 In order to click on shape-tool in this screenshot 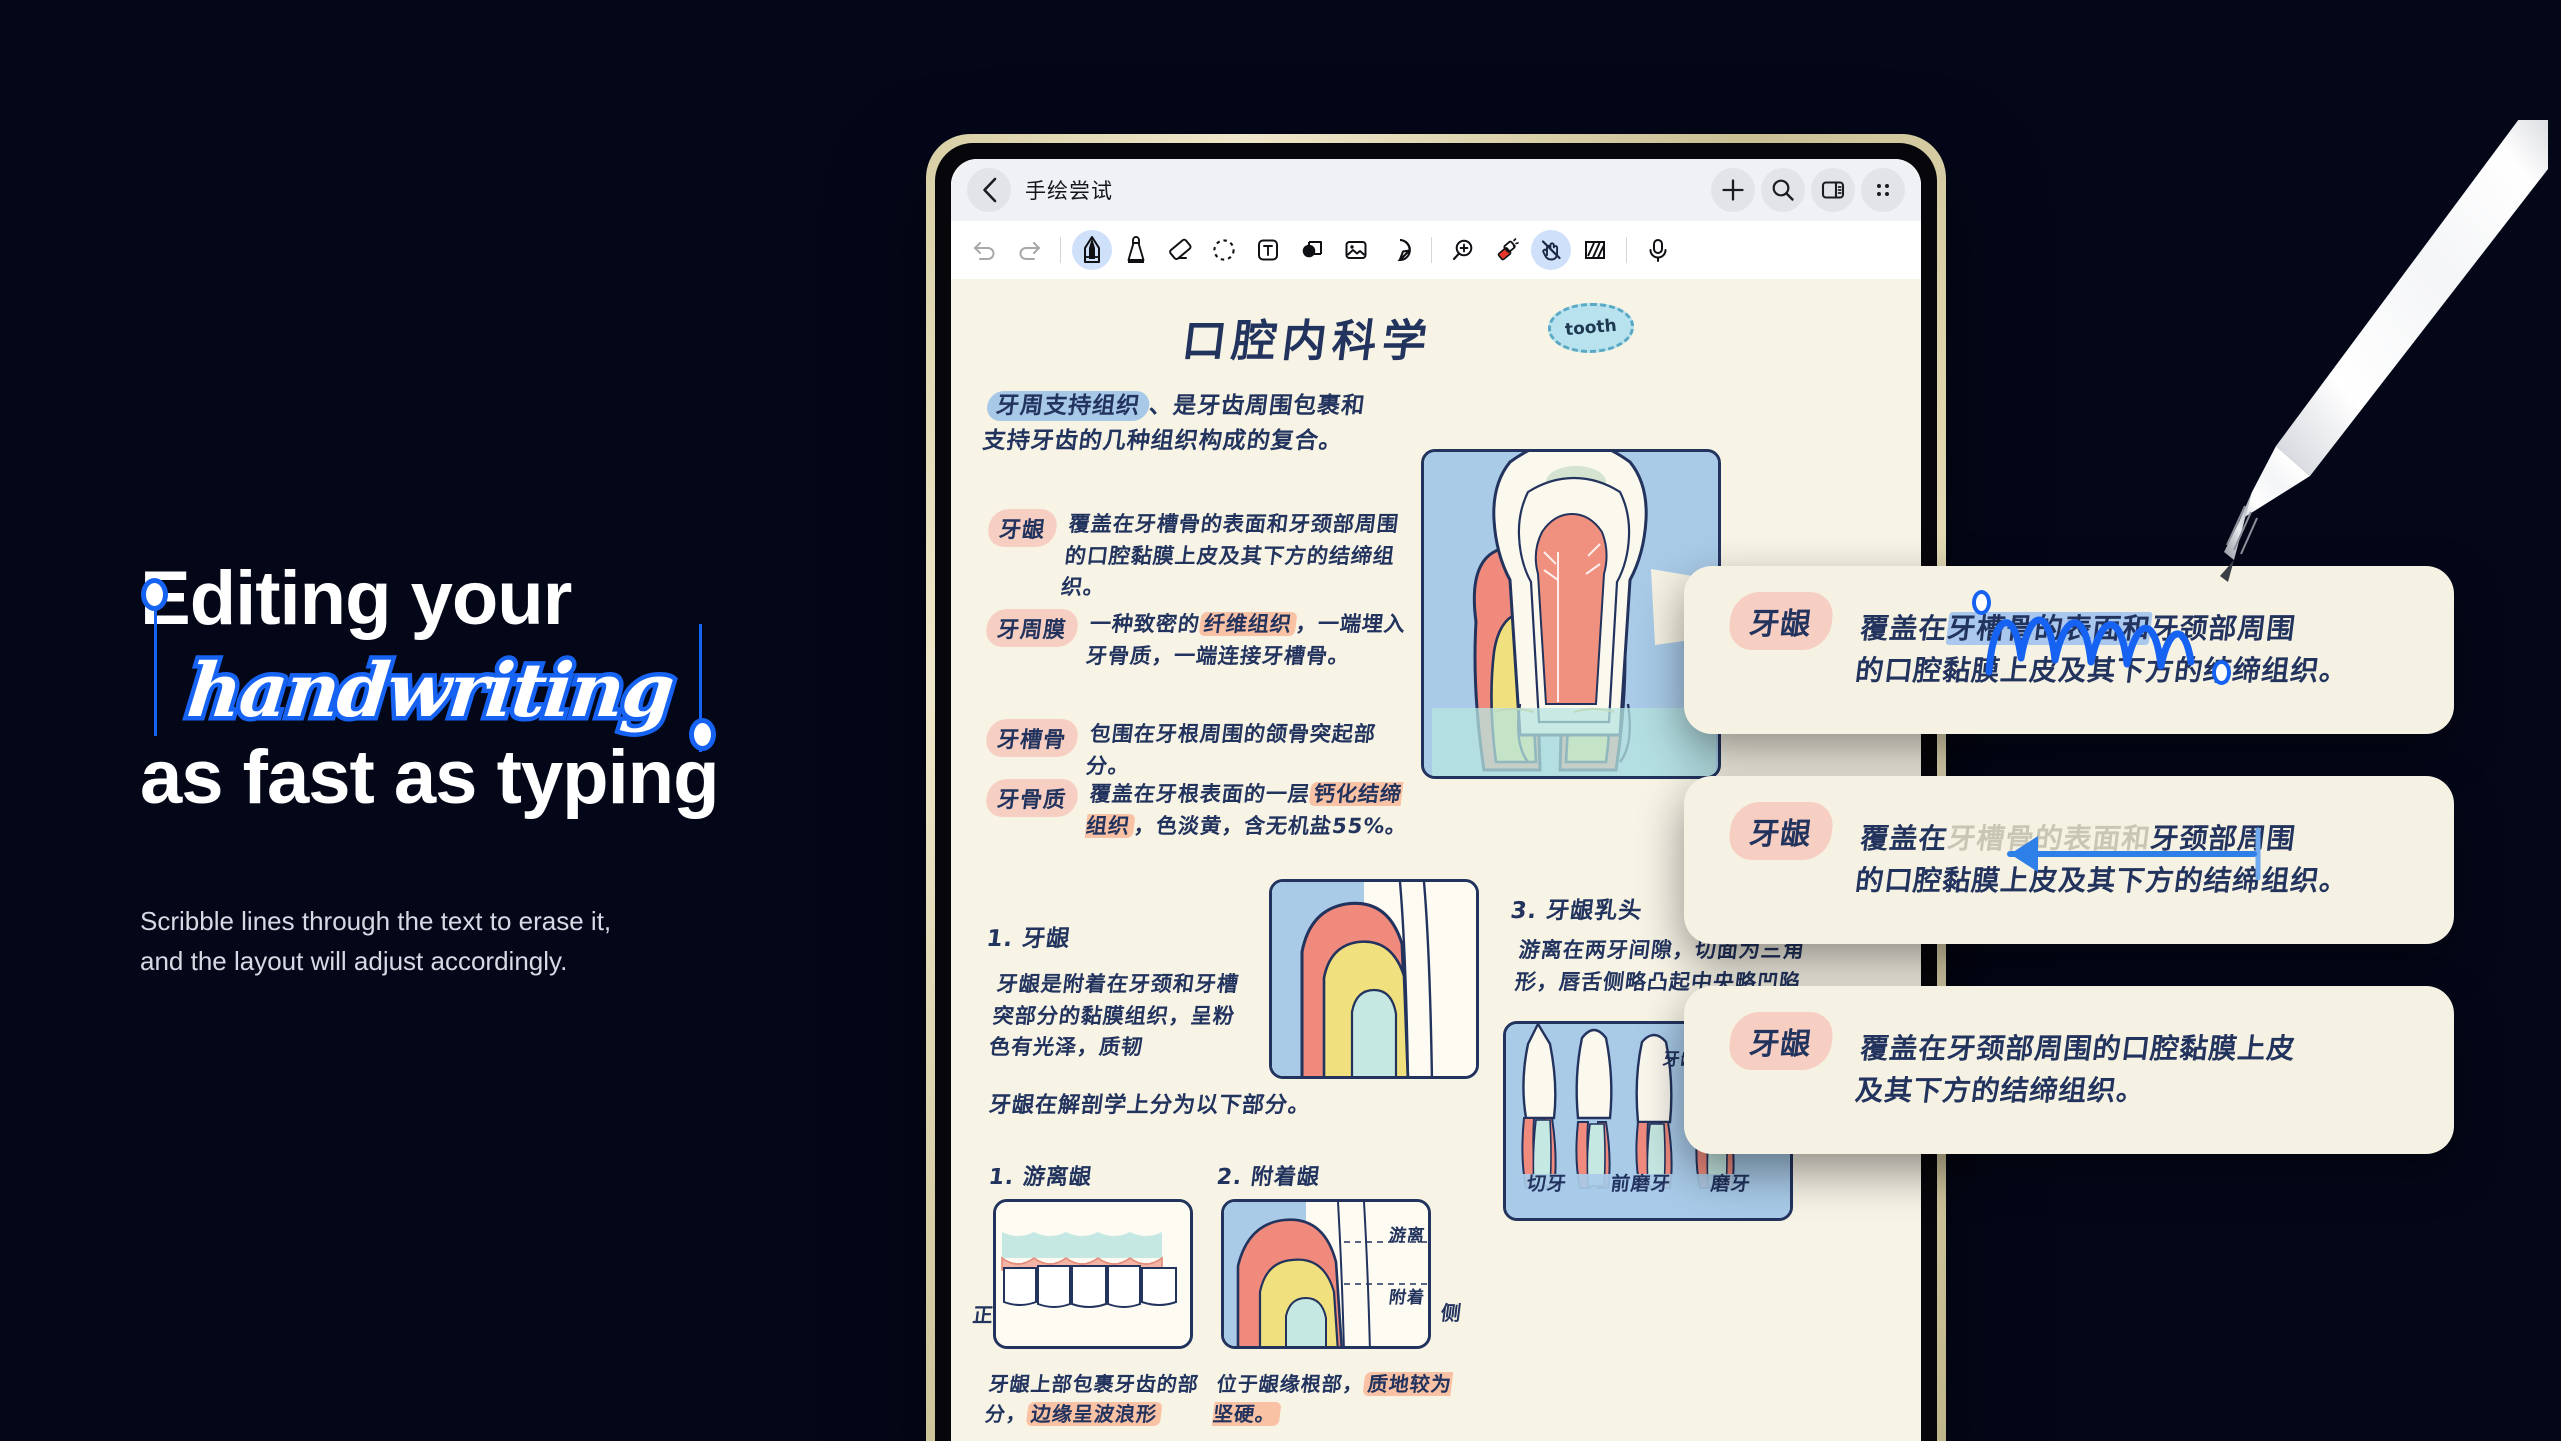, I will do `click(1312, 250)`.